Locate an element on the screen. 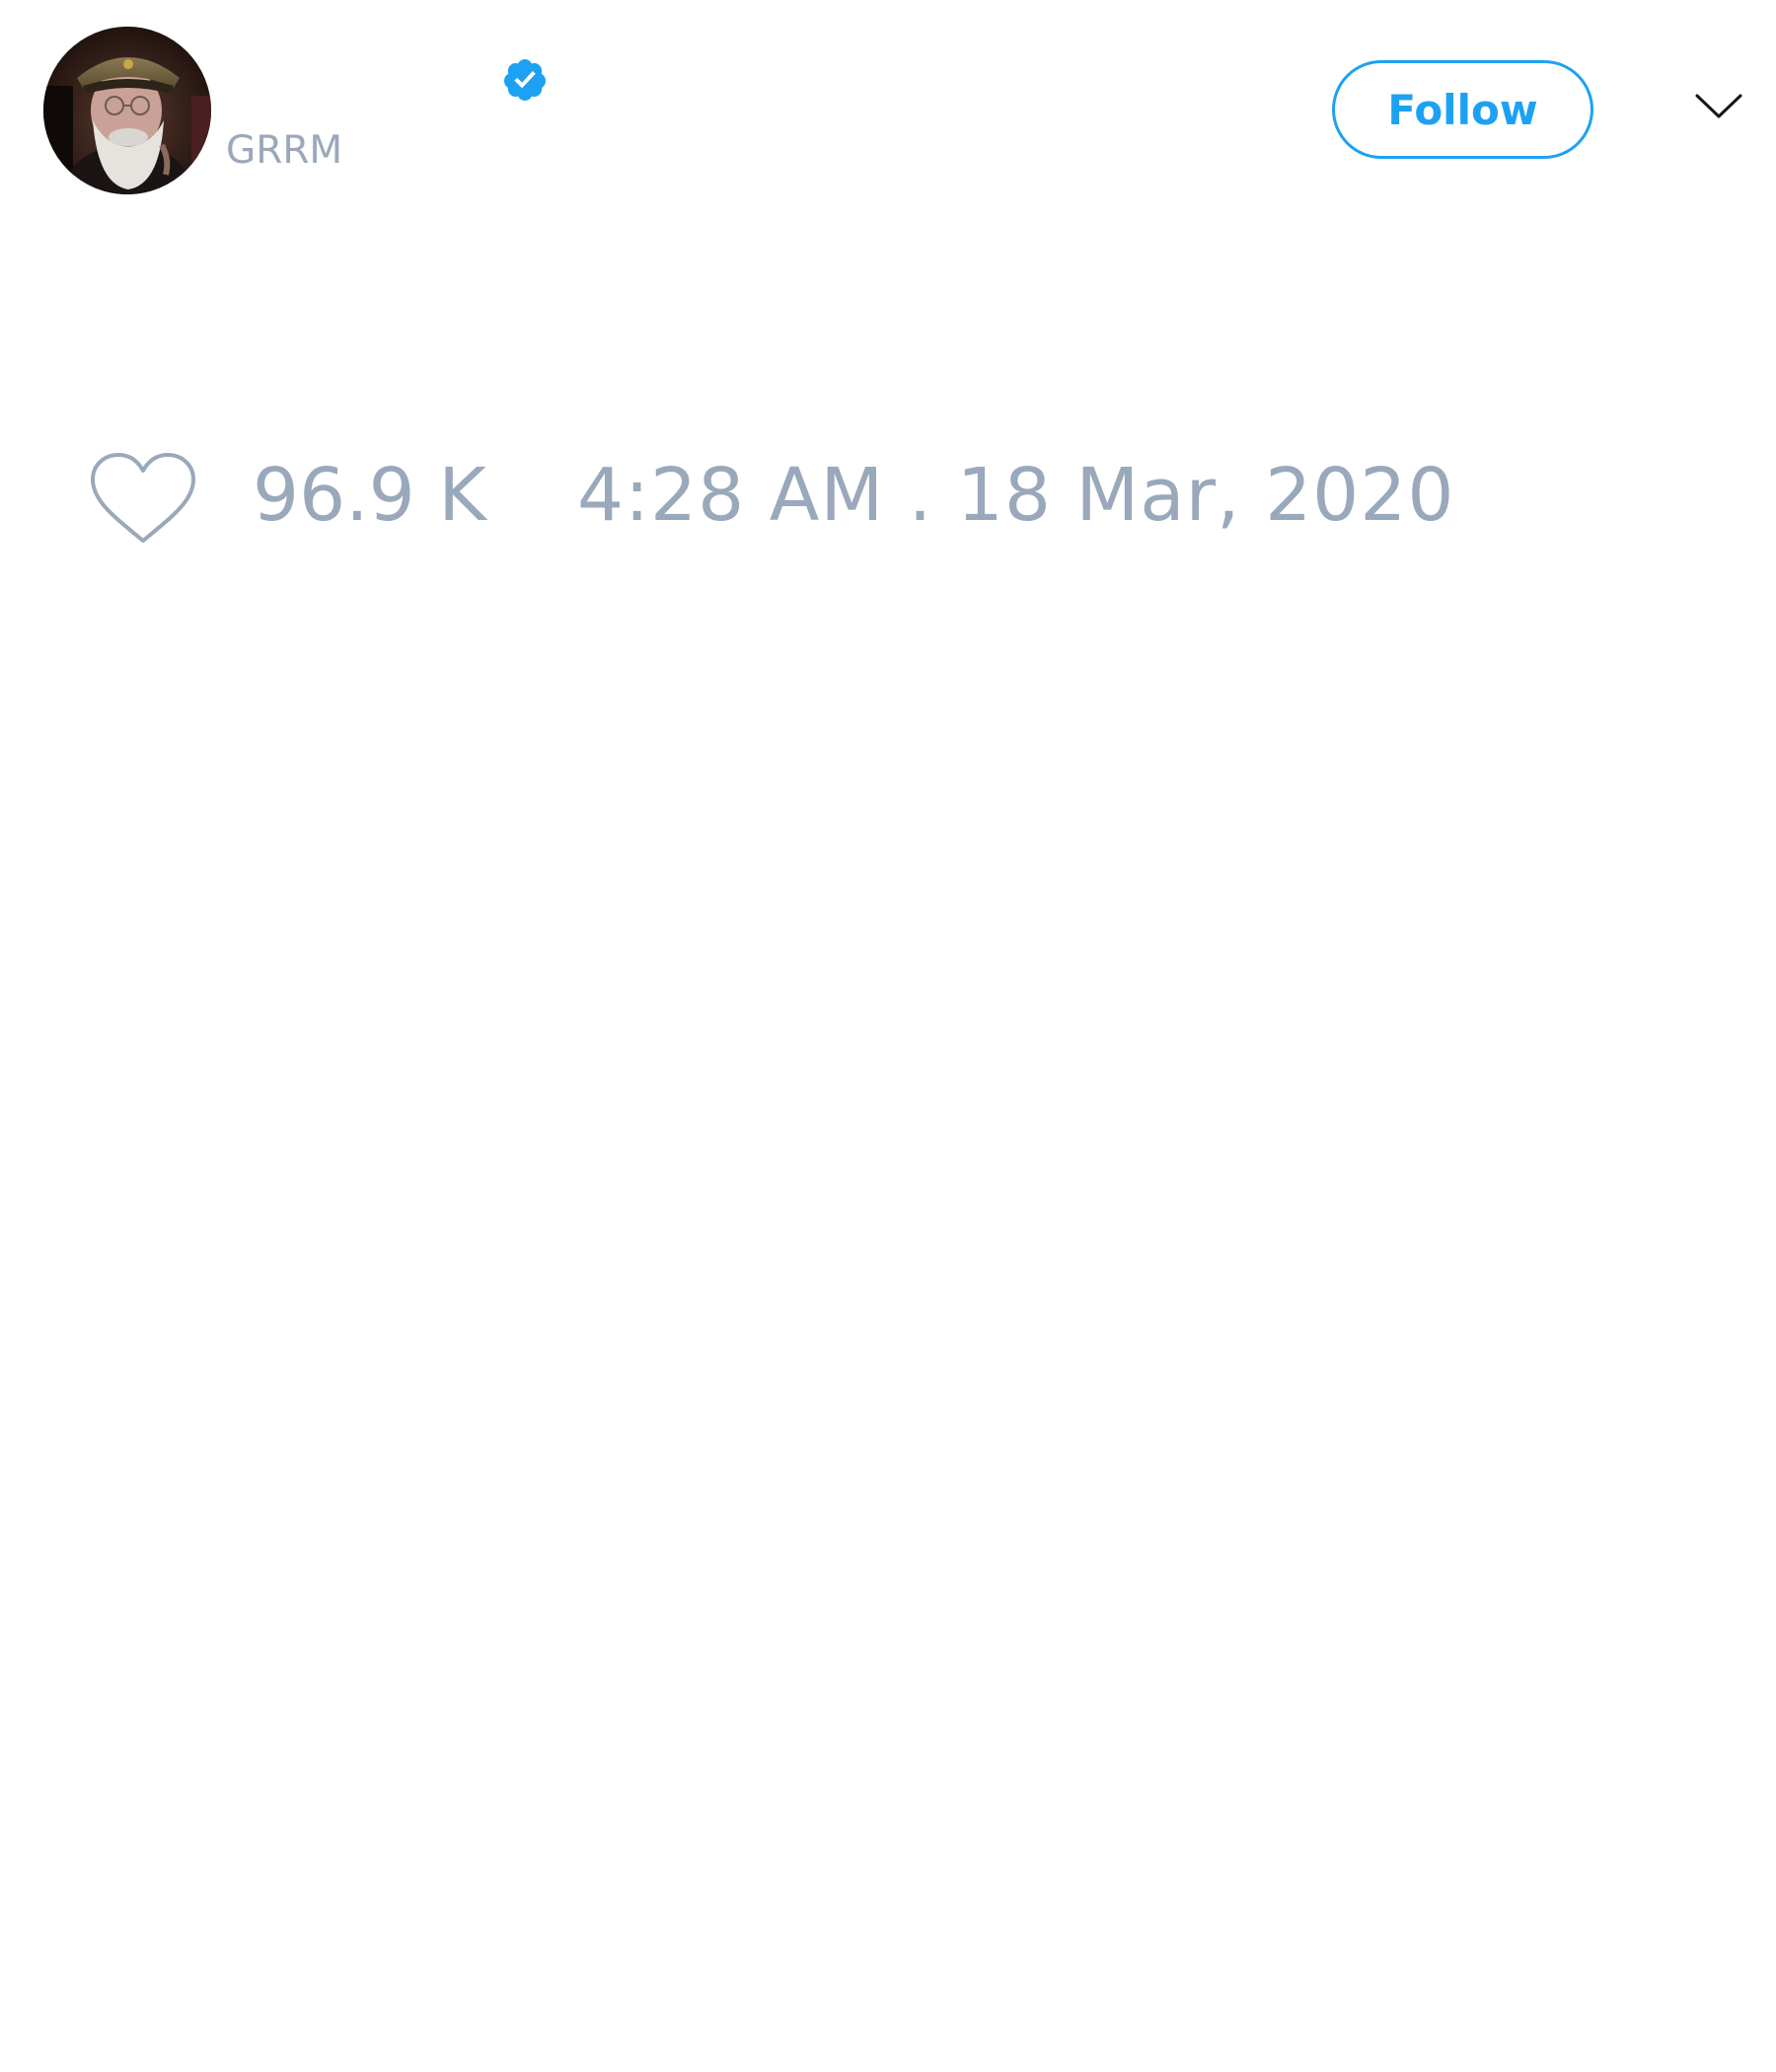 The image size is (1776, 2072). like-count: 96.9 K is located at coordinates (370, 496).